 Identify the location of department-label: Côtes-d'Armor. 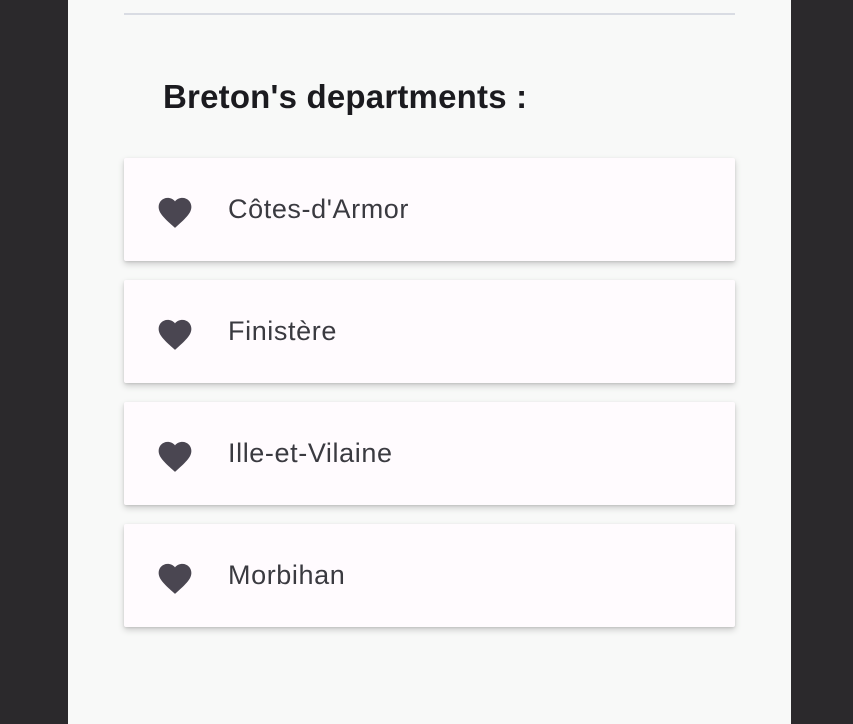
(318, 209).